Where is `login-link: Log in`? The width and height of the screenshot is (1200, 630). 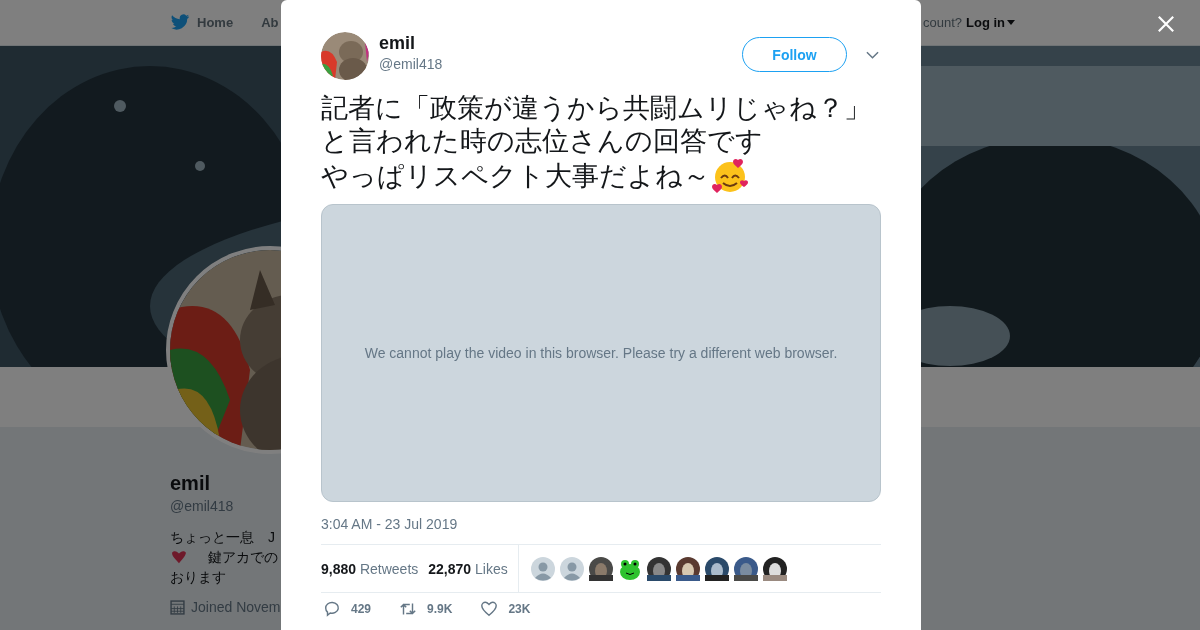
login-link: Log in is located at coordinates (990, 22).